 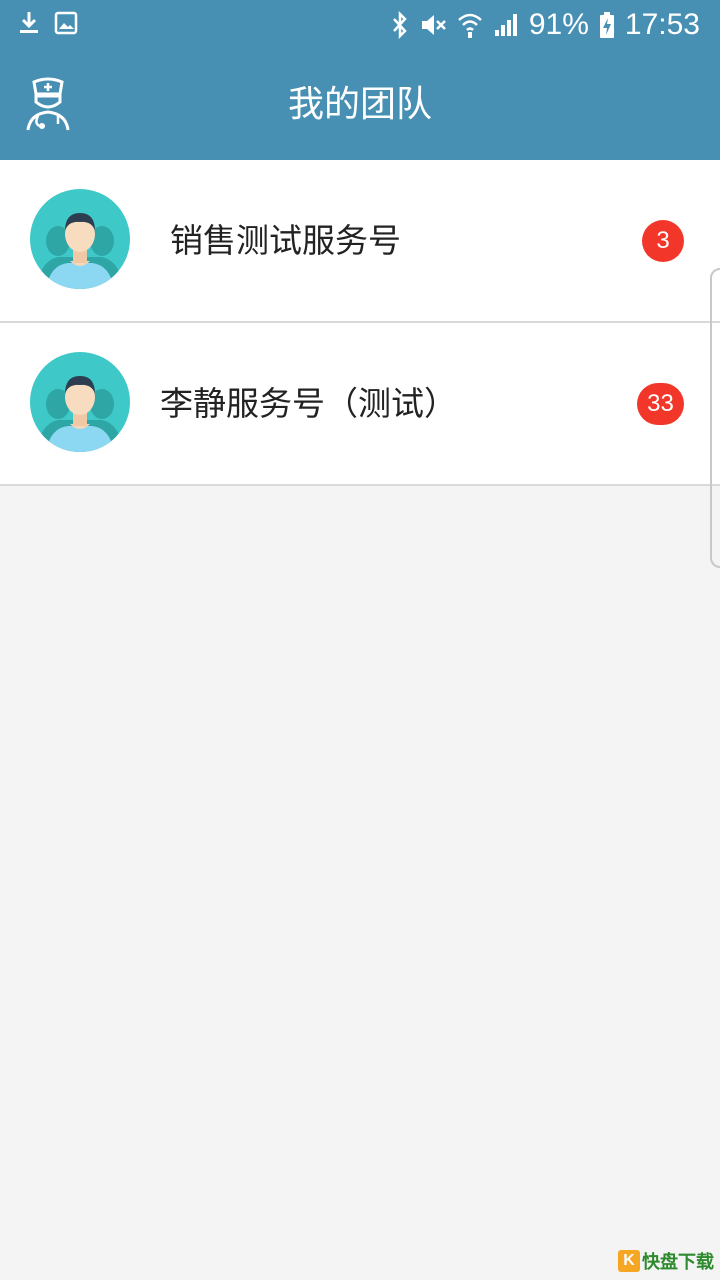 What do you see at coordinates (470, 25) in the screenshot?
I see `wifi-icon` at bounding box center [470, 25].